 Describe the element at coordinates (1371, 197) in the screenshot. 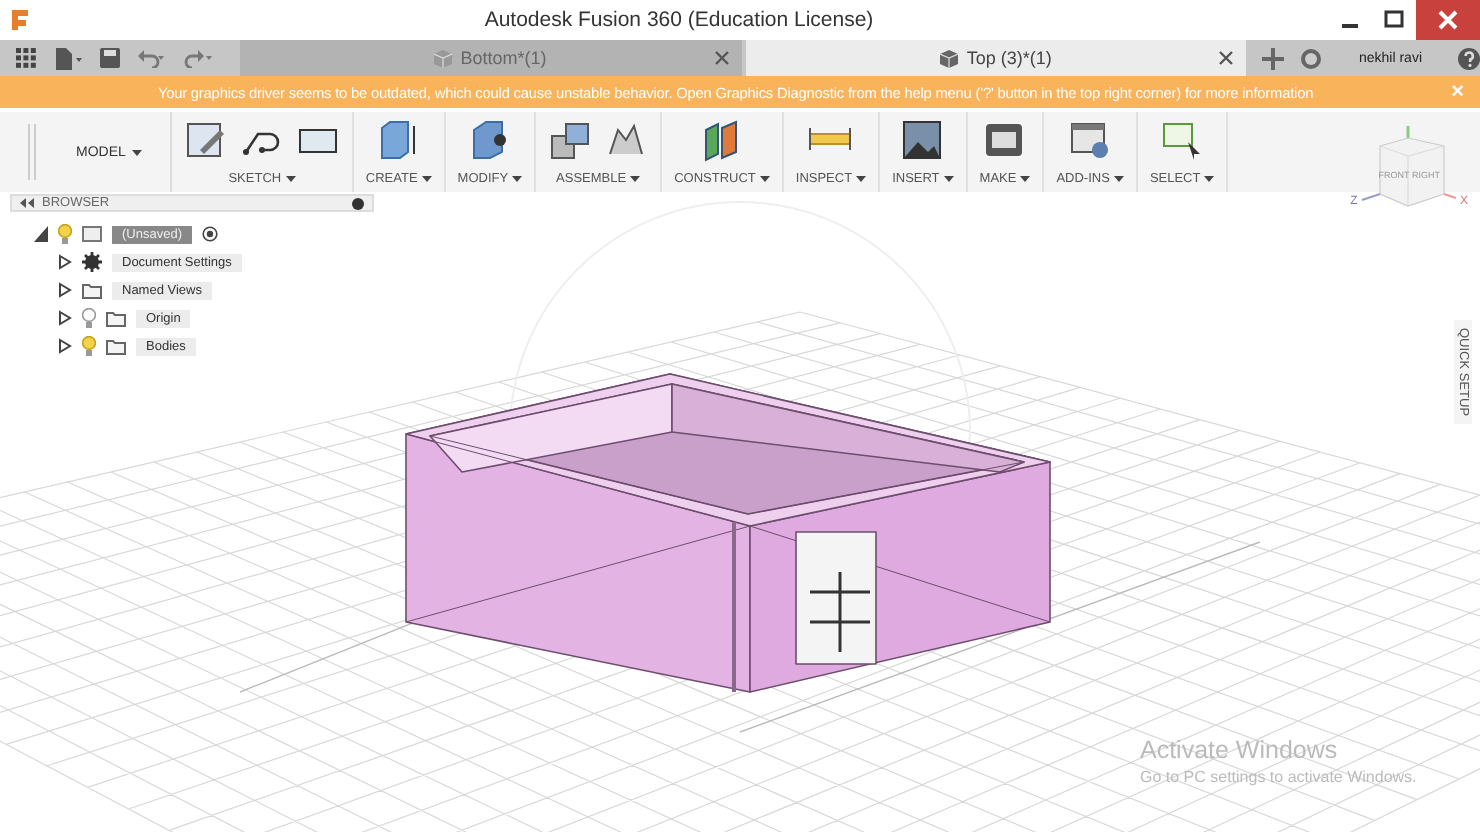

I see `z-axis-line` at that location.